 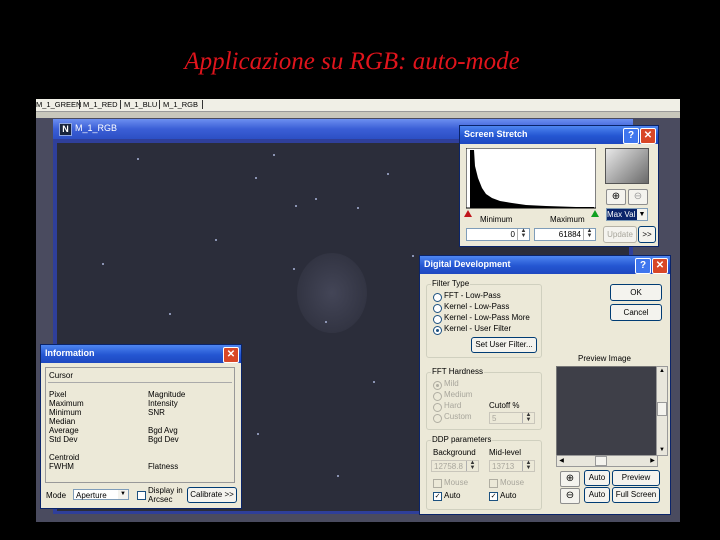 I want to click on cutoff-value: 5, so click(x=494, y=418).